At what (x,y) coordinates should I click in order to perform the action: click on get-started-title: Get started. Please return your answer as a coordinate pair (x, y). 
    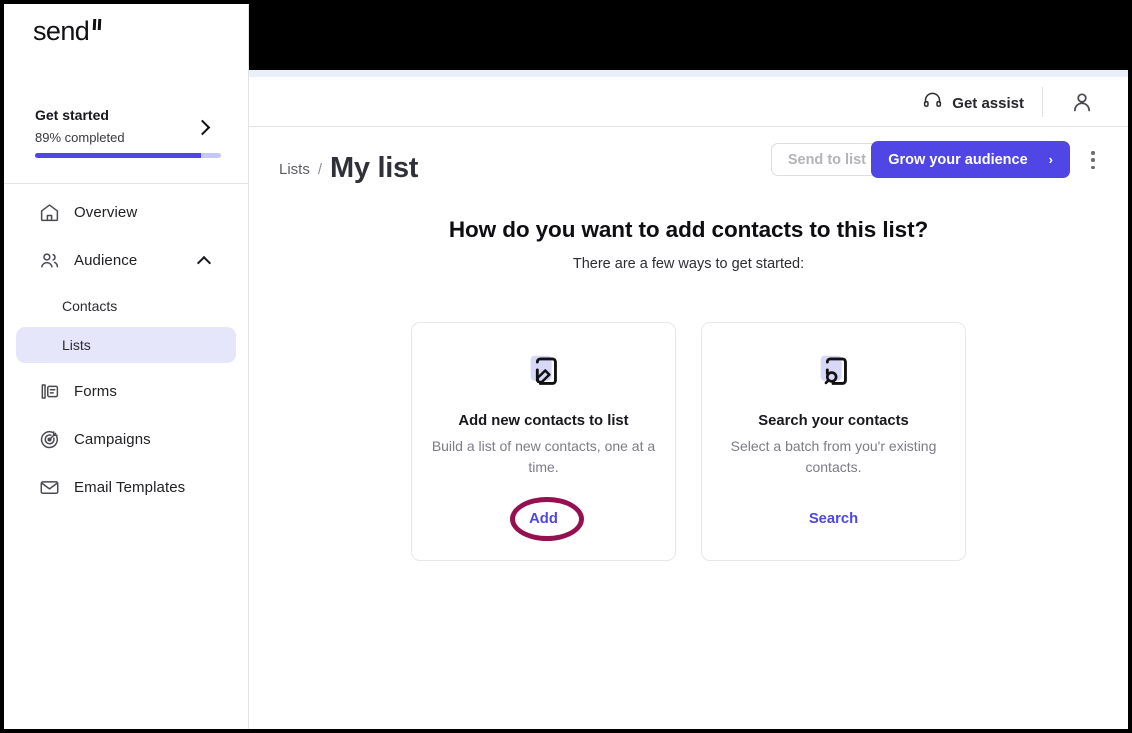
    Looking at the image, I should click on (72, 115).